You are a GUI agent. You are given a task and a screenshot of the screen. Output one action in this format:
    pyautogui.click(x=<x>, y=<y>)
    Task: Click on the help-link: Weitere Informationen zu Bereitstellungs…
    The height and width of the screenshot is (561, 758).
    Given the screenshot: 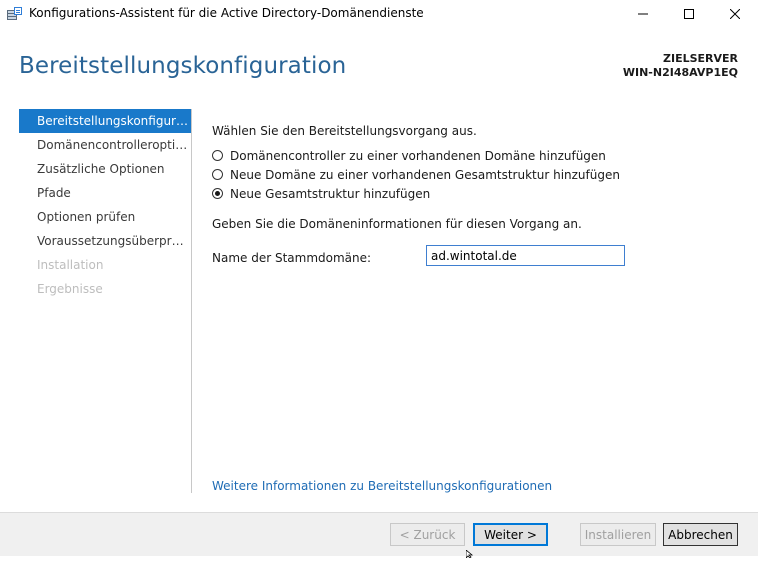 What is the action you would take?
    pyautogui.click(x=382, y=486)
    